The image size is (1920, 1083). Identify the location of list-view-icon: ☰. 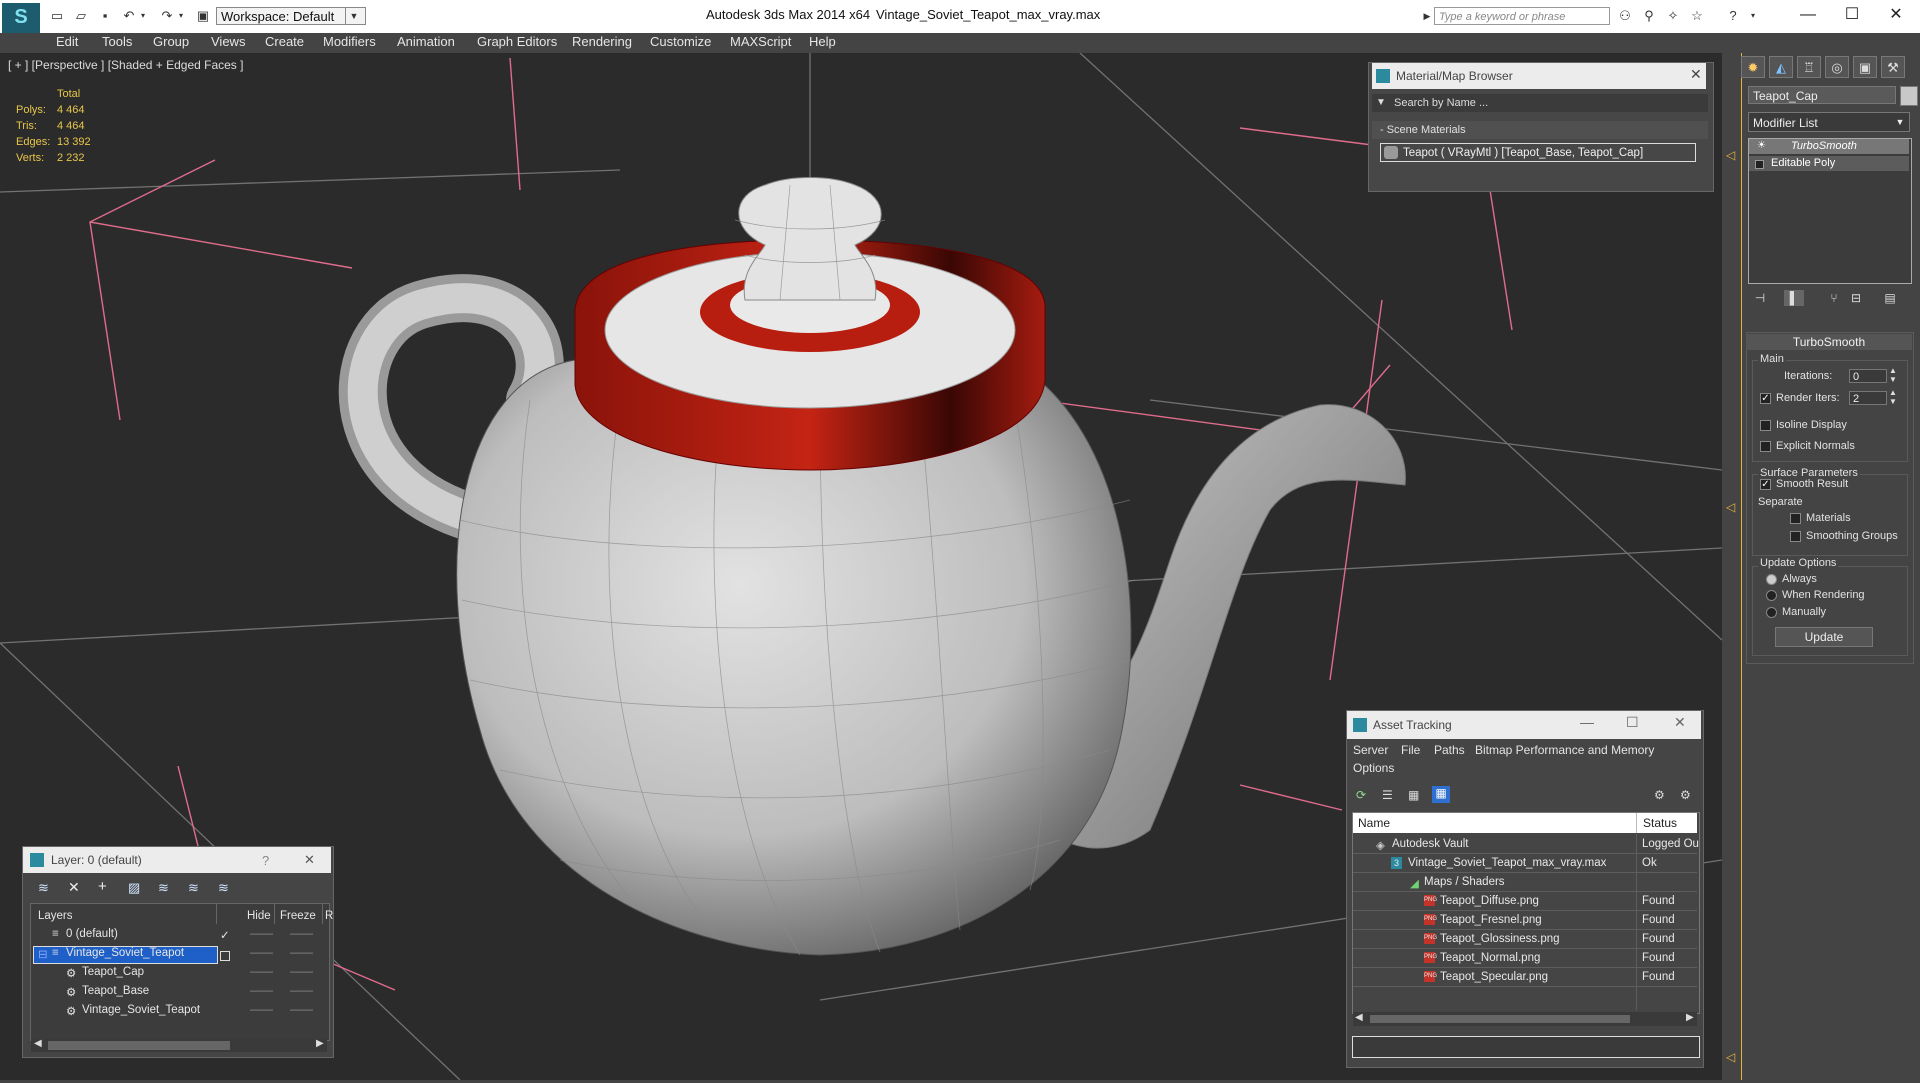
(1387, 795).